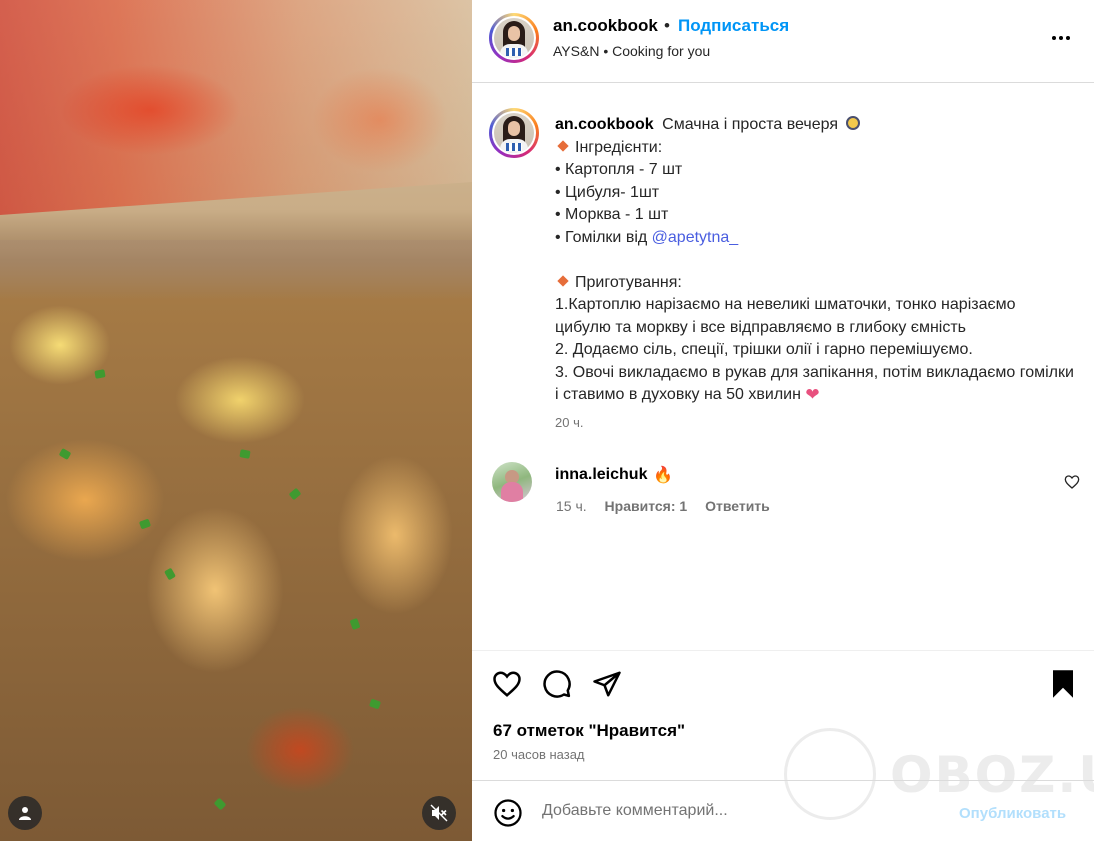 The image size is (1094, 841). I want to click on publish-button: Опубликовать, so click(1012, 813).